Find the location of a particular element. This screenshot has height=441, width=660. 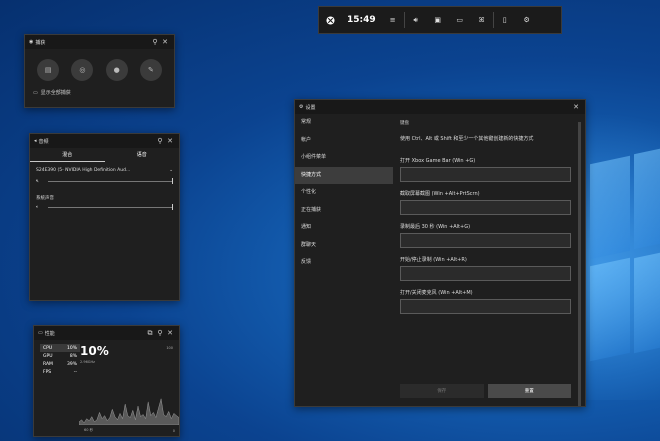

settings-icon: ⚙ is located at coordinates (527, 20).